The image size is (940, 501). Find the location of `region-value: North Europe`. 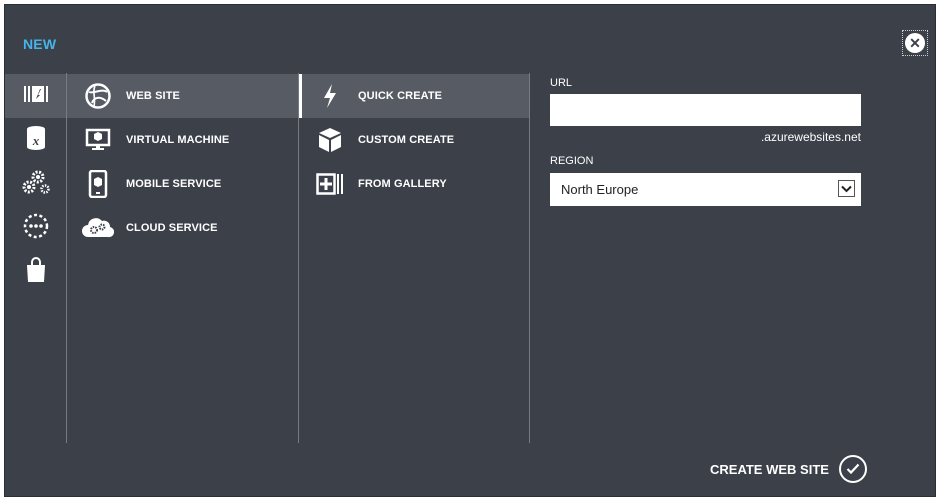

region-value: North Europe is located at coordinates (600, 189).